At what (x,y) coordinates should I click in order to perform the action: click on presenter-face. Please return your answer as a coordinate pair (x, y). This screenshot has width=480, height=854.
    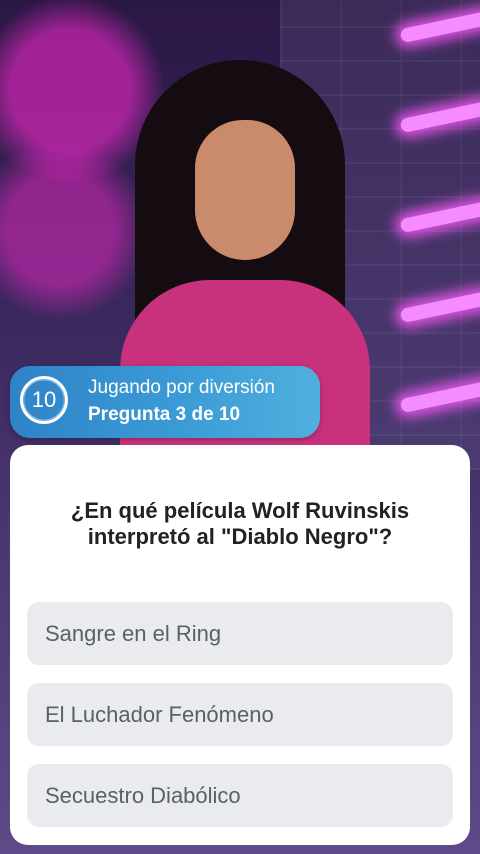
    Looking at the image, I should click on (245, 190).